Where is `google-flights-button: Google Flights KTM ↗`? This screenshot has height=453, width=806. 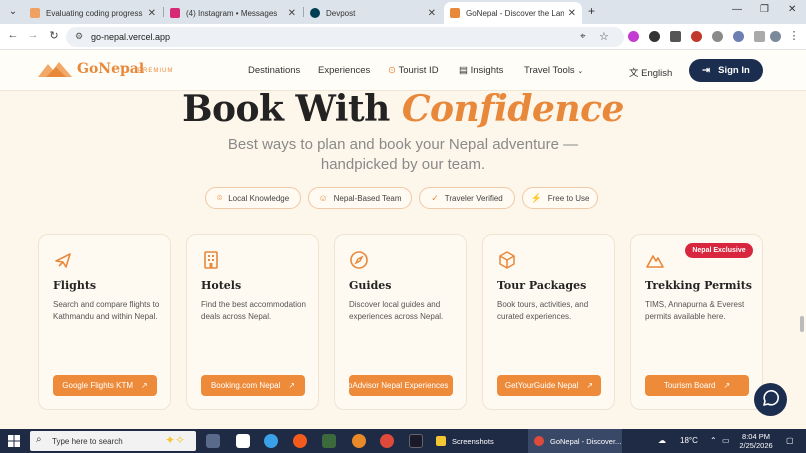 google-flights-button: Google Flights KTM ↗ is located at coordinates (105, 385).